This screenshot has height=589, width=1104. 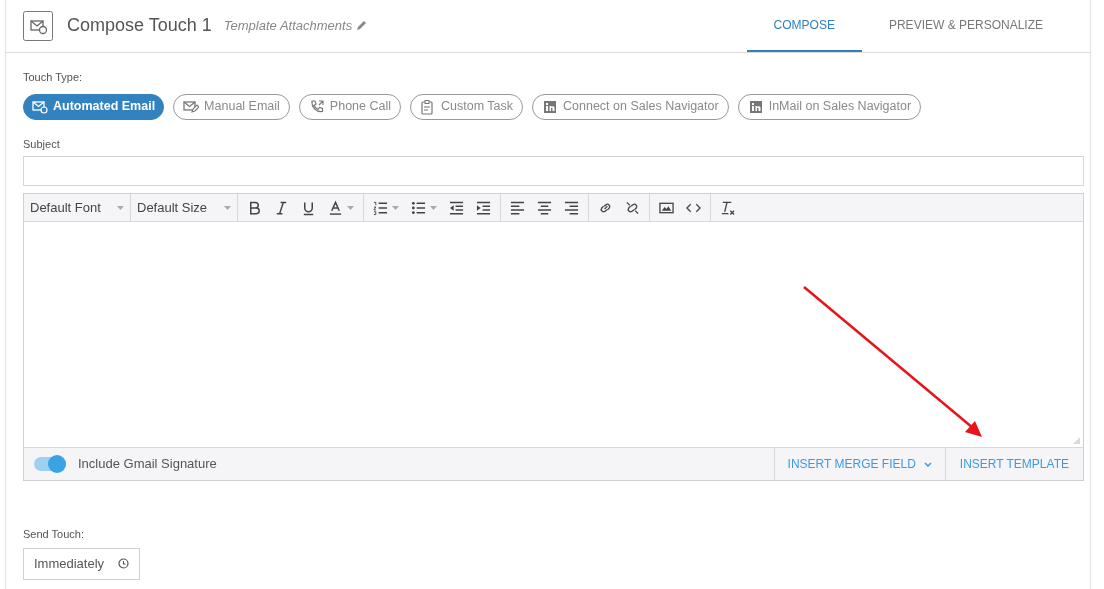 I want to click on email-clock-icon, so click(x=38, y=25).